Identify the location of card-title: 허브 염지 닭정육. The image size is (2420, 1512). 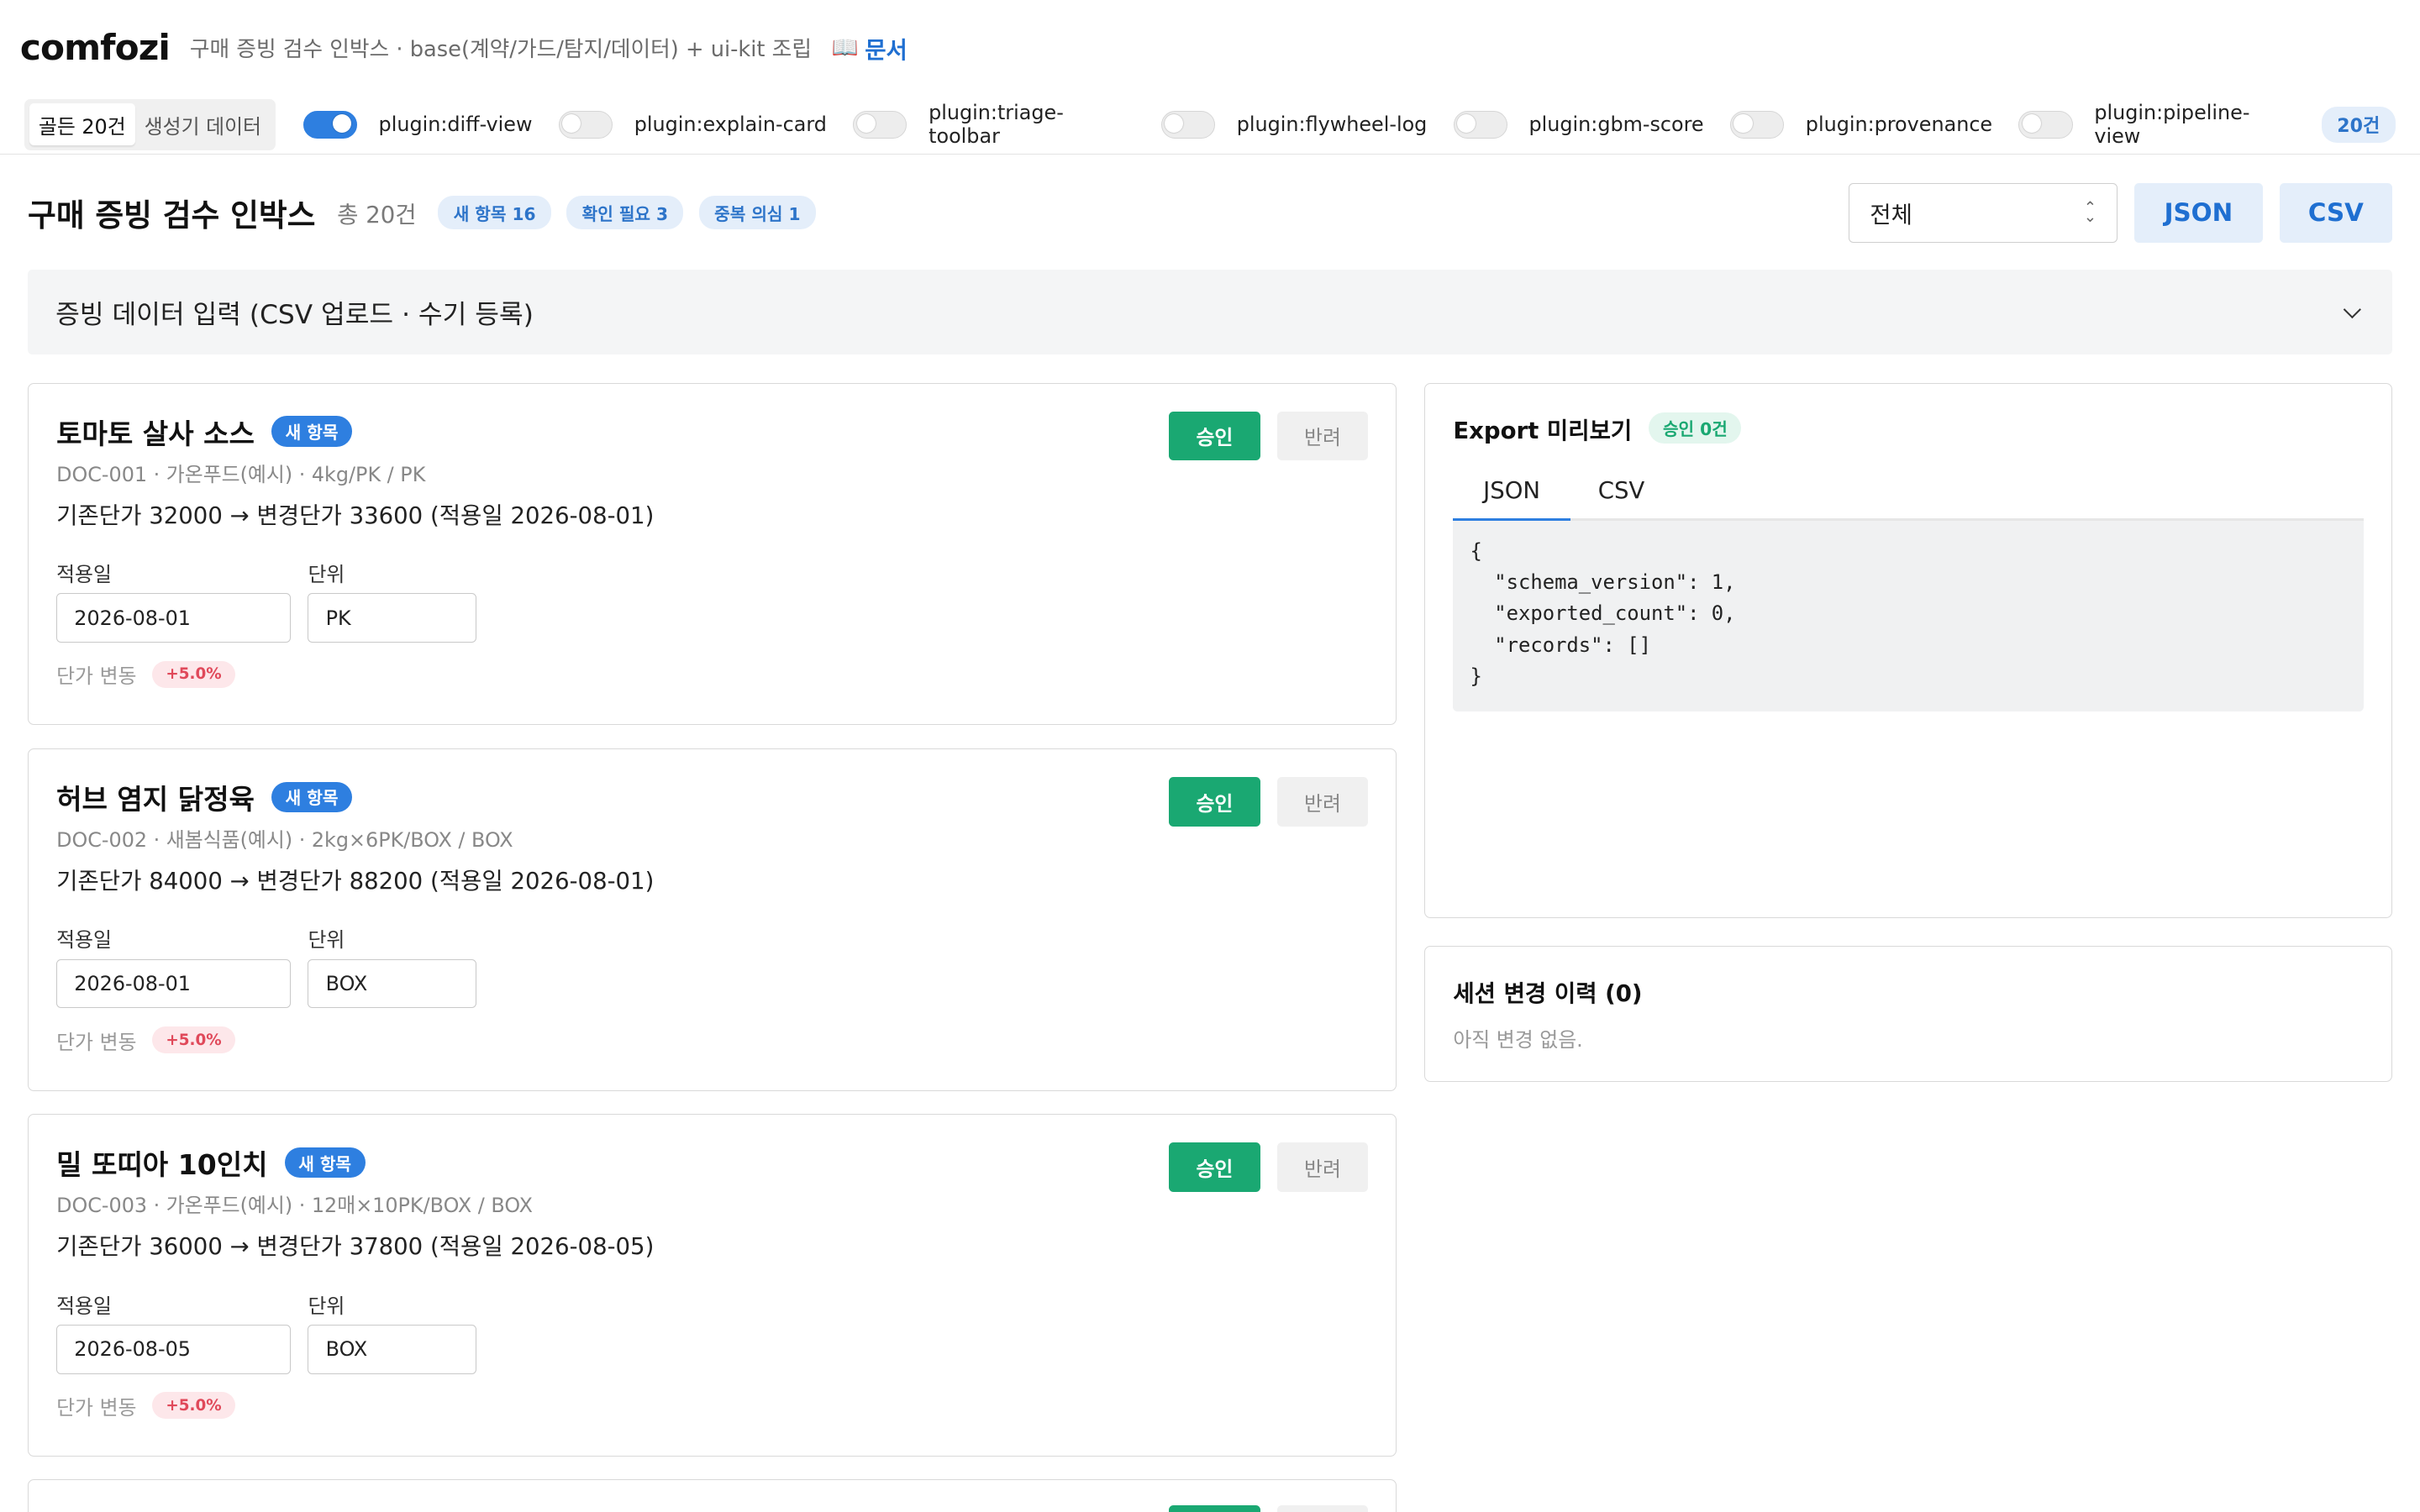
(155, 799).